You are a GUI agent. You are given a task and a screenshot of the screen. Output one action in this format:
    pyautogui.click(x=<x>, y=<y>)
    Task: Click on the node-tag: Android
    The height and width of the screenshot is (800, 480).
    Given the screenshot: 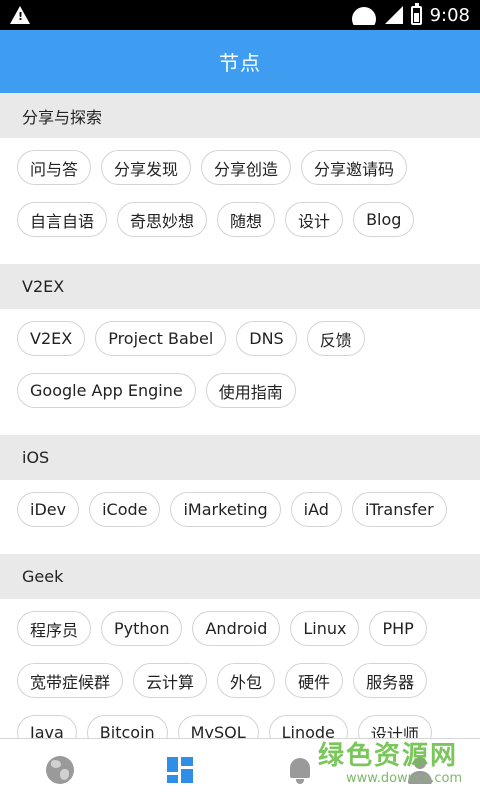 What is the action you would take?
    pyautogui.click(x=236, y=628)
    